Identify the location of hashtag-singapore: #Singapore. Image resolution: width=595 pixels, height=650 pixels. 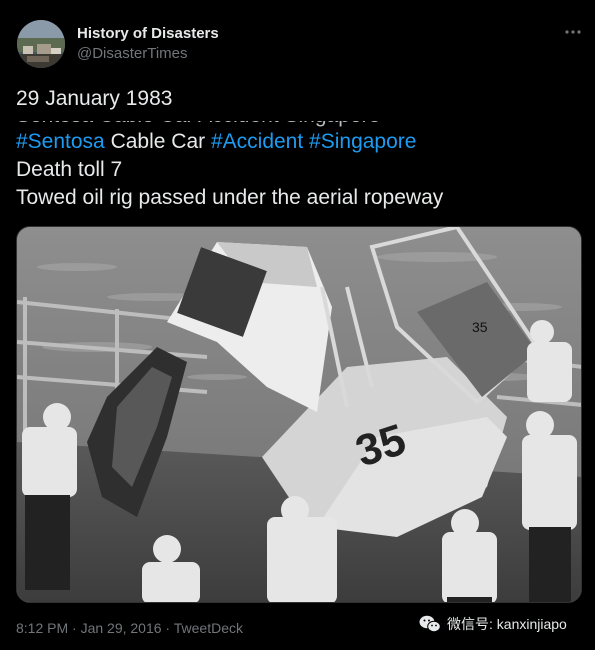
(362, 141).